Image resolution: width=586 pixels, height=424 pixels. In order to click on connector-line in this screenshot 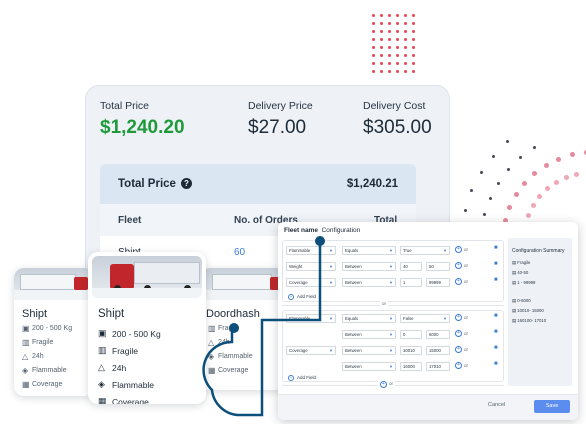, I will do `click(263, 326)`.